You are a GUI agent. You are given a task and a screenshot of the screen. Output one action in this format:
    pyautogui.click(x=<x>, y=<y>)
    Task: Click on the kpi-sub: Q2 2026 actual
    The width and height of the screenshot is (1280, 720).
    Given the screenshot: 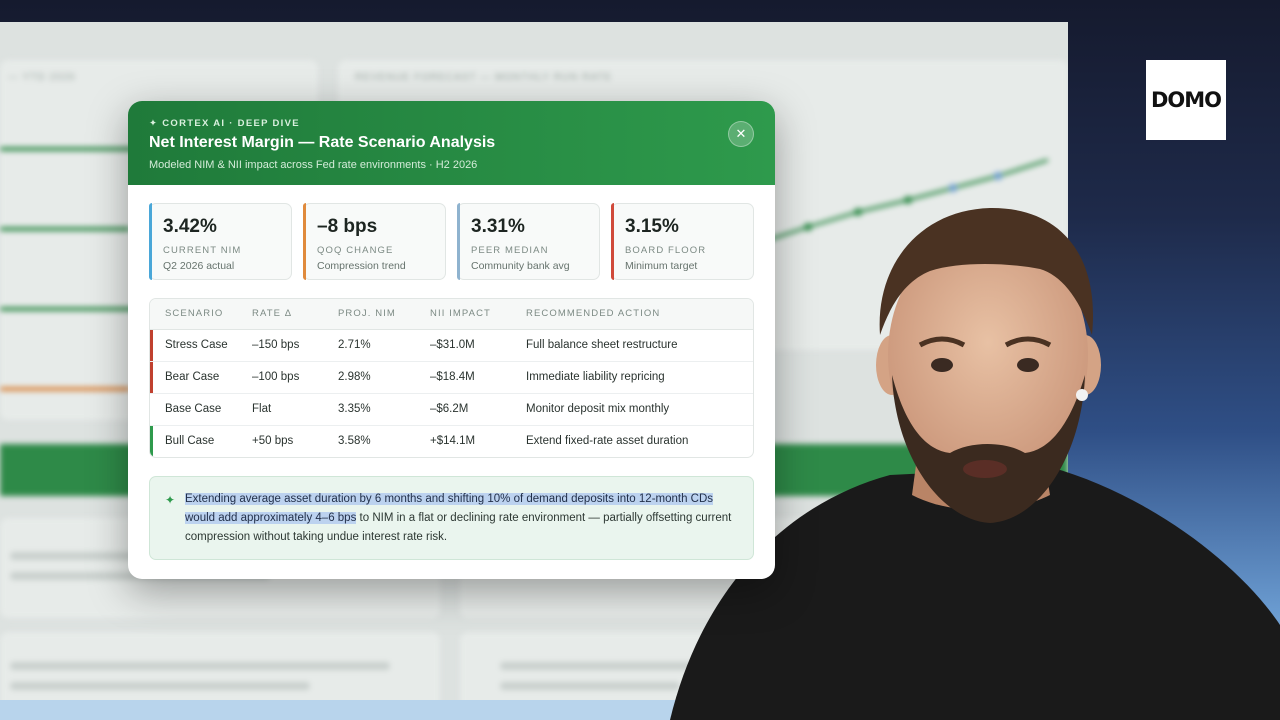 What is the action you would take?
    pyautogui.click(x=199, y=266)
    